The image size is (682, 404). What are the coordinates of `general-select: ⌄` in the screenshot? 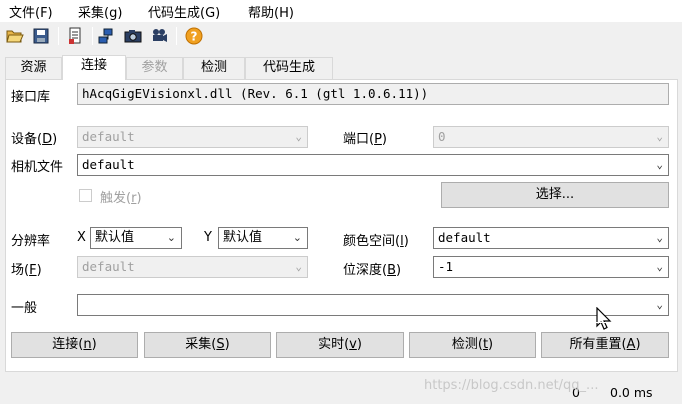 It's located at (373, 305).